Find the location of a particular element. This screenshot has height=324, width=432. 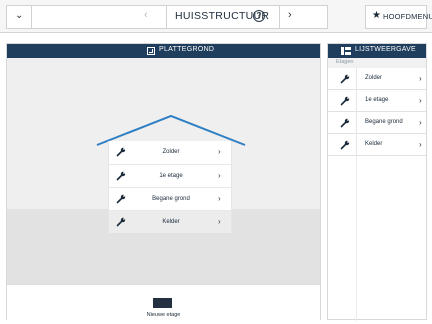

main-menu-label: HOOFDMENU is located at coordinates (407, 16).